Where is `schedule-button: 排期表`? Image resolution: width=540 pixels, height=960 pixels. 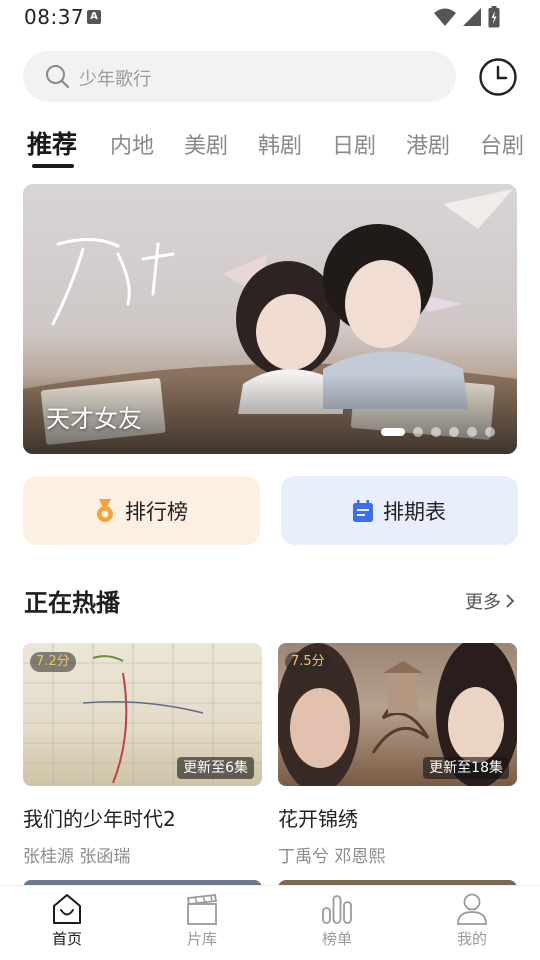
schedule-button: 排期表 is located at coordinates (399, 510).